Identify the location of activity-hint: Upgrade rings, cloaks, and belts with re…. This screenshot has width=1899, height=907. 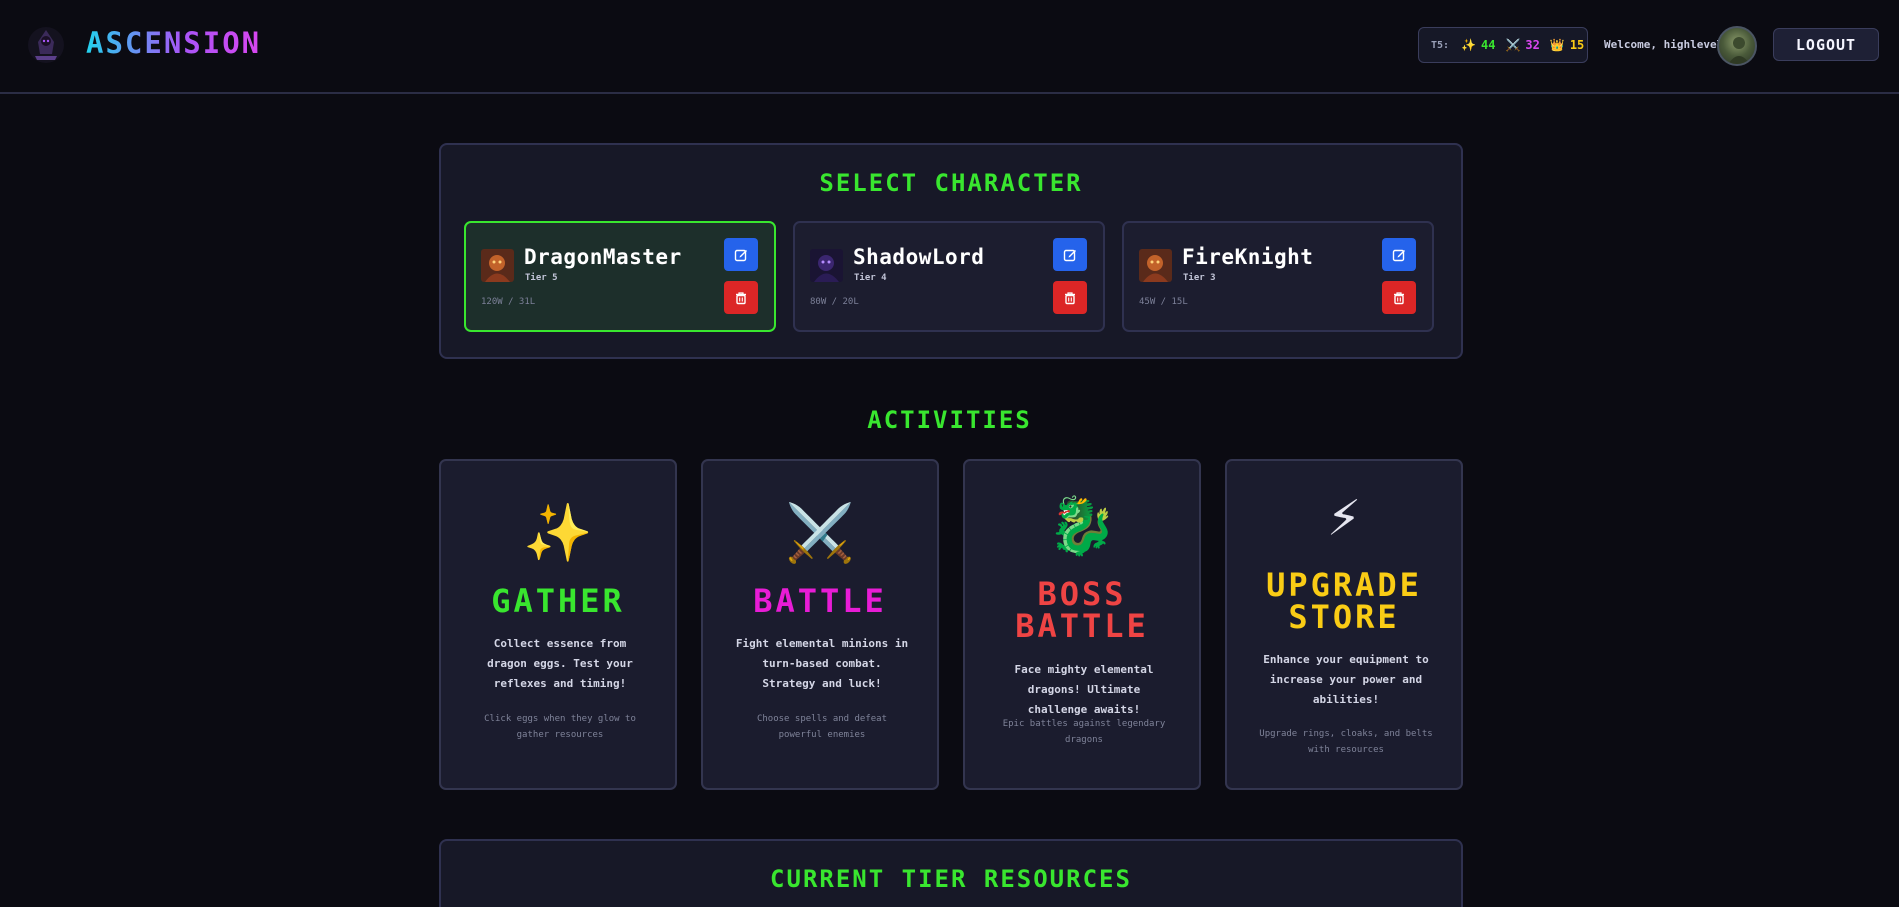
(1346, 742).